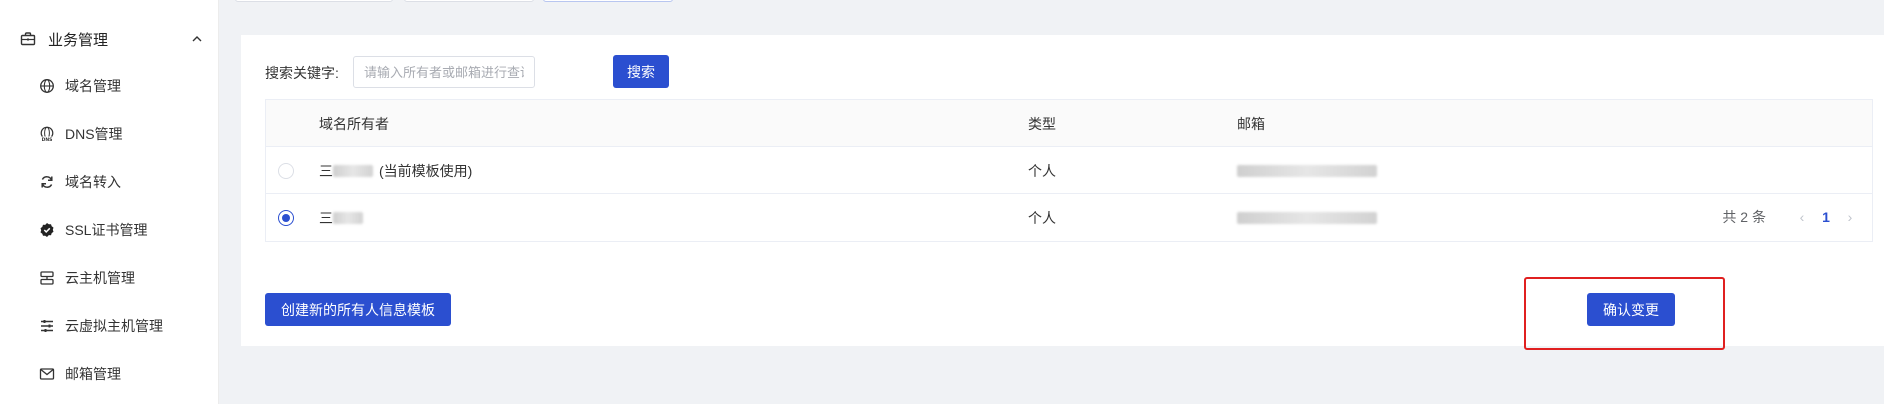 The image size is (1884, 404). I want to click on sidebar-item-cloud-host: 云主机管理, so click(123, 278).